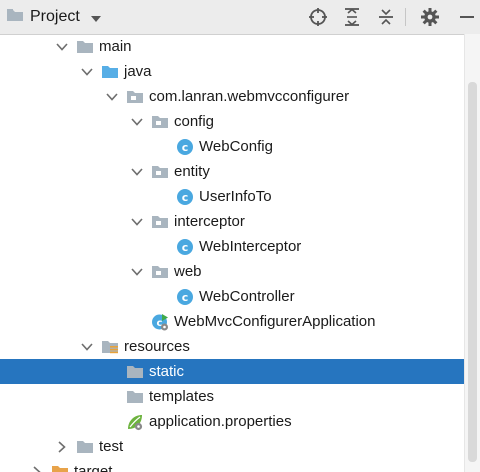  What do you see at coordinates (160, 322) in the screenshot?
I see `spring-boot-class-icon: c` at bounding box center [160, 322].